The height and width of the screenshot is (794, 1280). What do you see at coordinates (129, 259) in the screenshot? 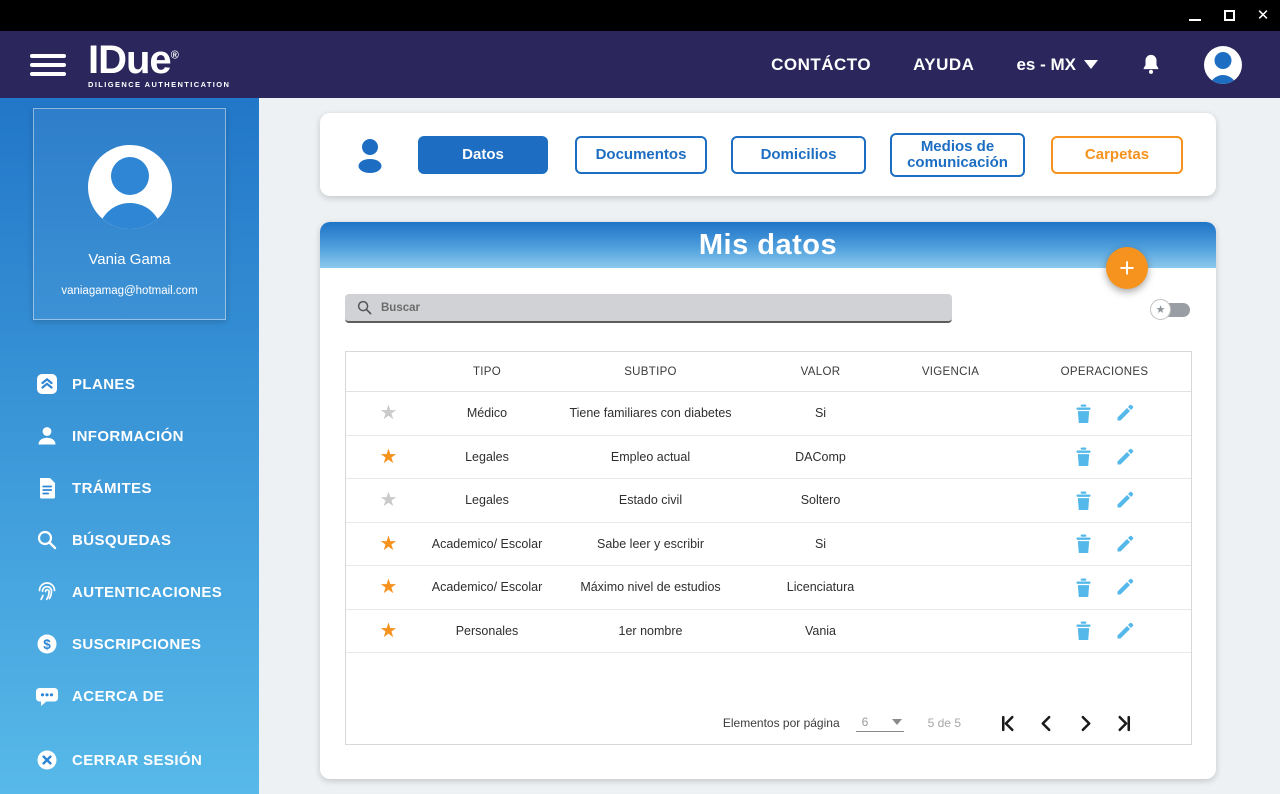
I see `user-name: Vania Gama` at bounding box center [129, 259].